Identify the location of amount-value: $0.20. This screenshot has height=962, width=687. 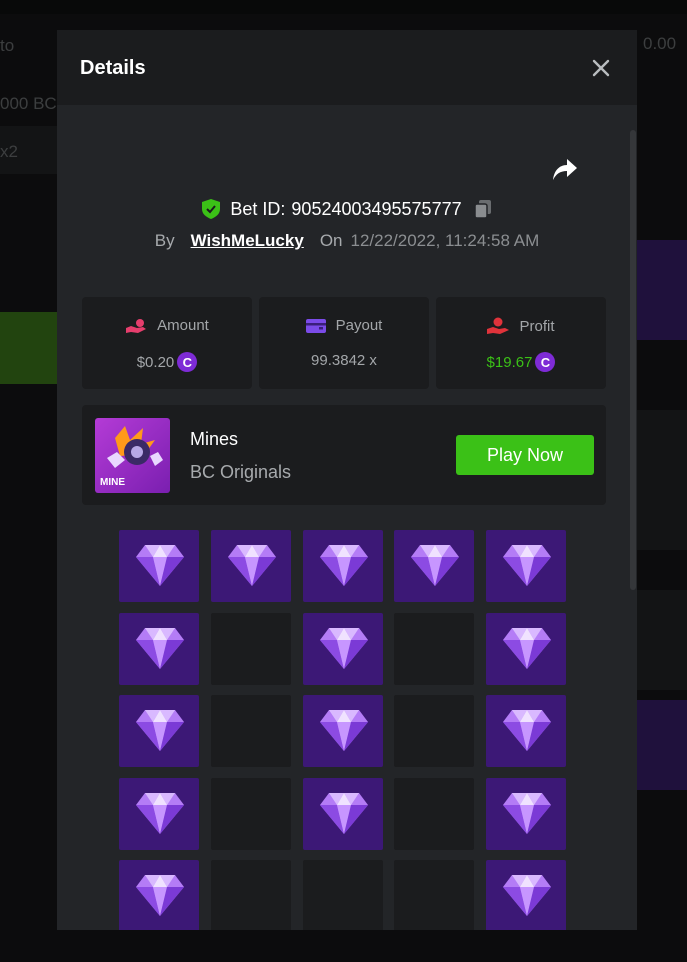
(155, 362).